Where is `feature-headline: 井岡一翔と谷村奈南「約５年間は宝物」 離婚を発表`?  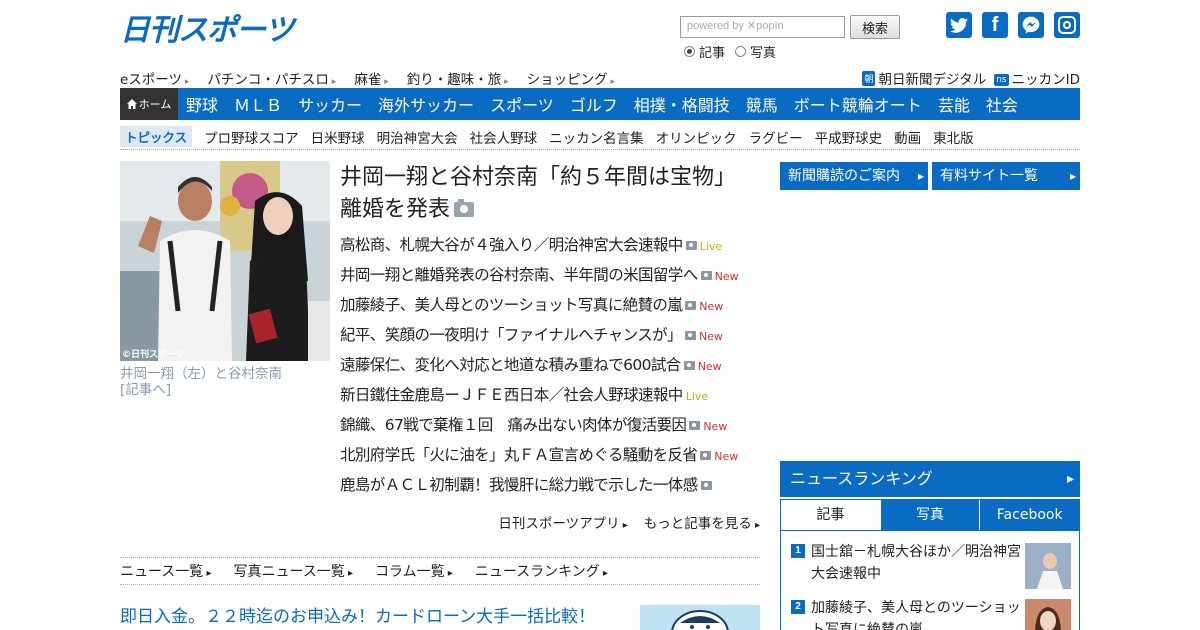 feature-headline: 井岡一翔と谷村奈南「約５年間は宝物」 離婚を発表 is located at coordinates (550, 194).